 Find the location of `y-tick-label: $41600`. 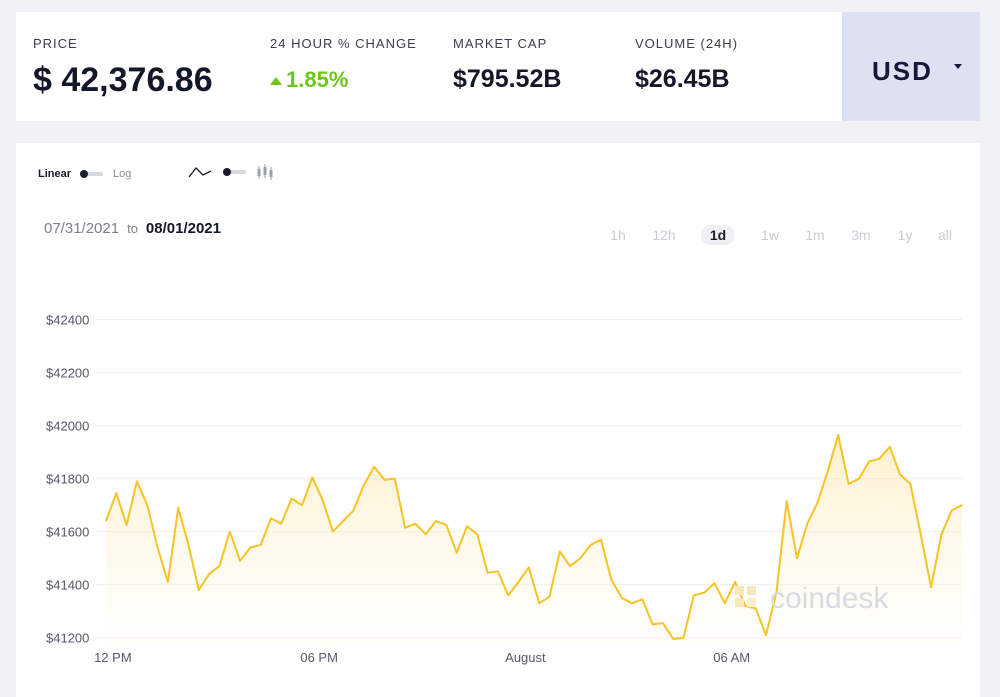

y-tick-label: $41600 is located at coordinates (67, 532).